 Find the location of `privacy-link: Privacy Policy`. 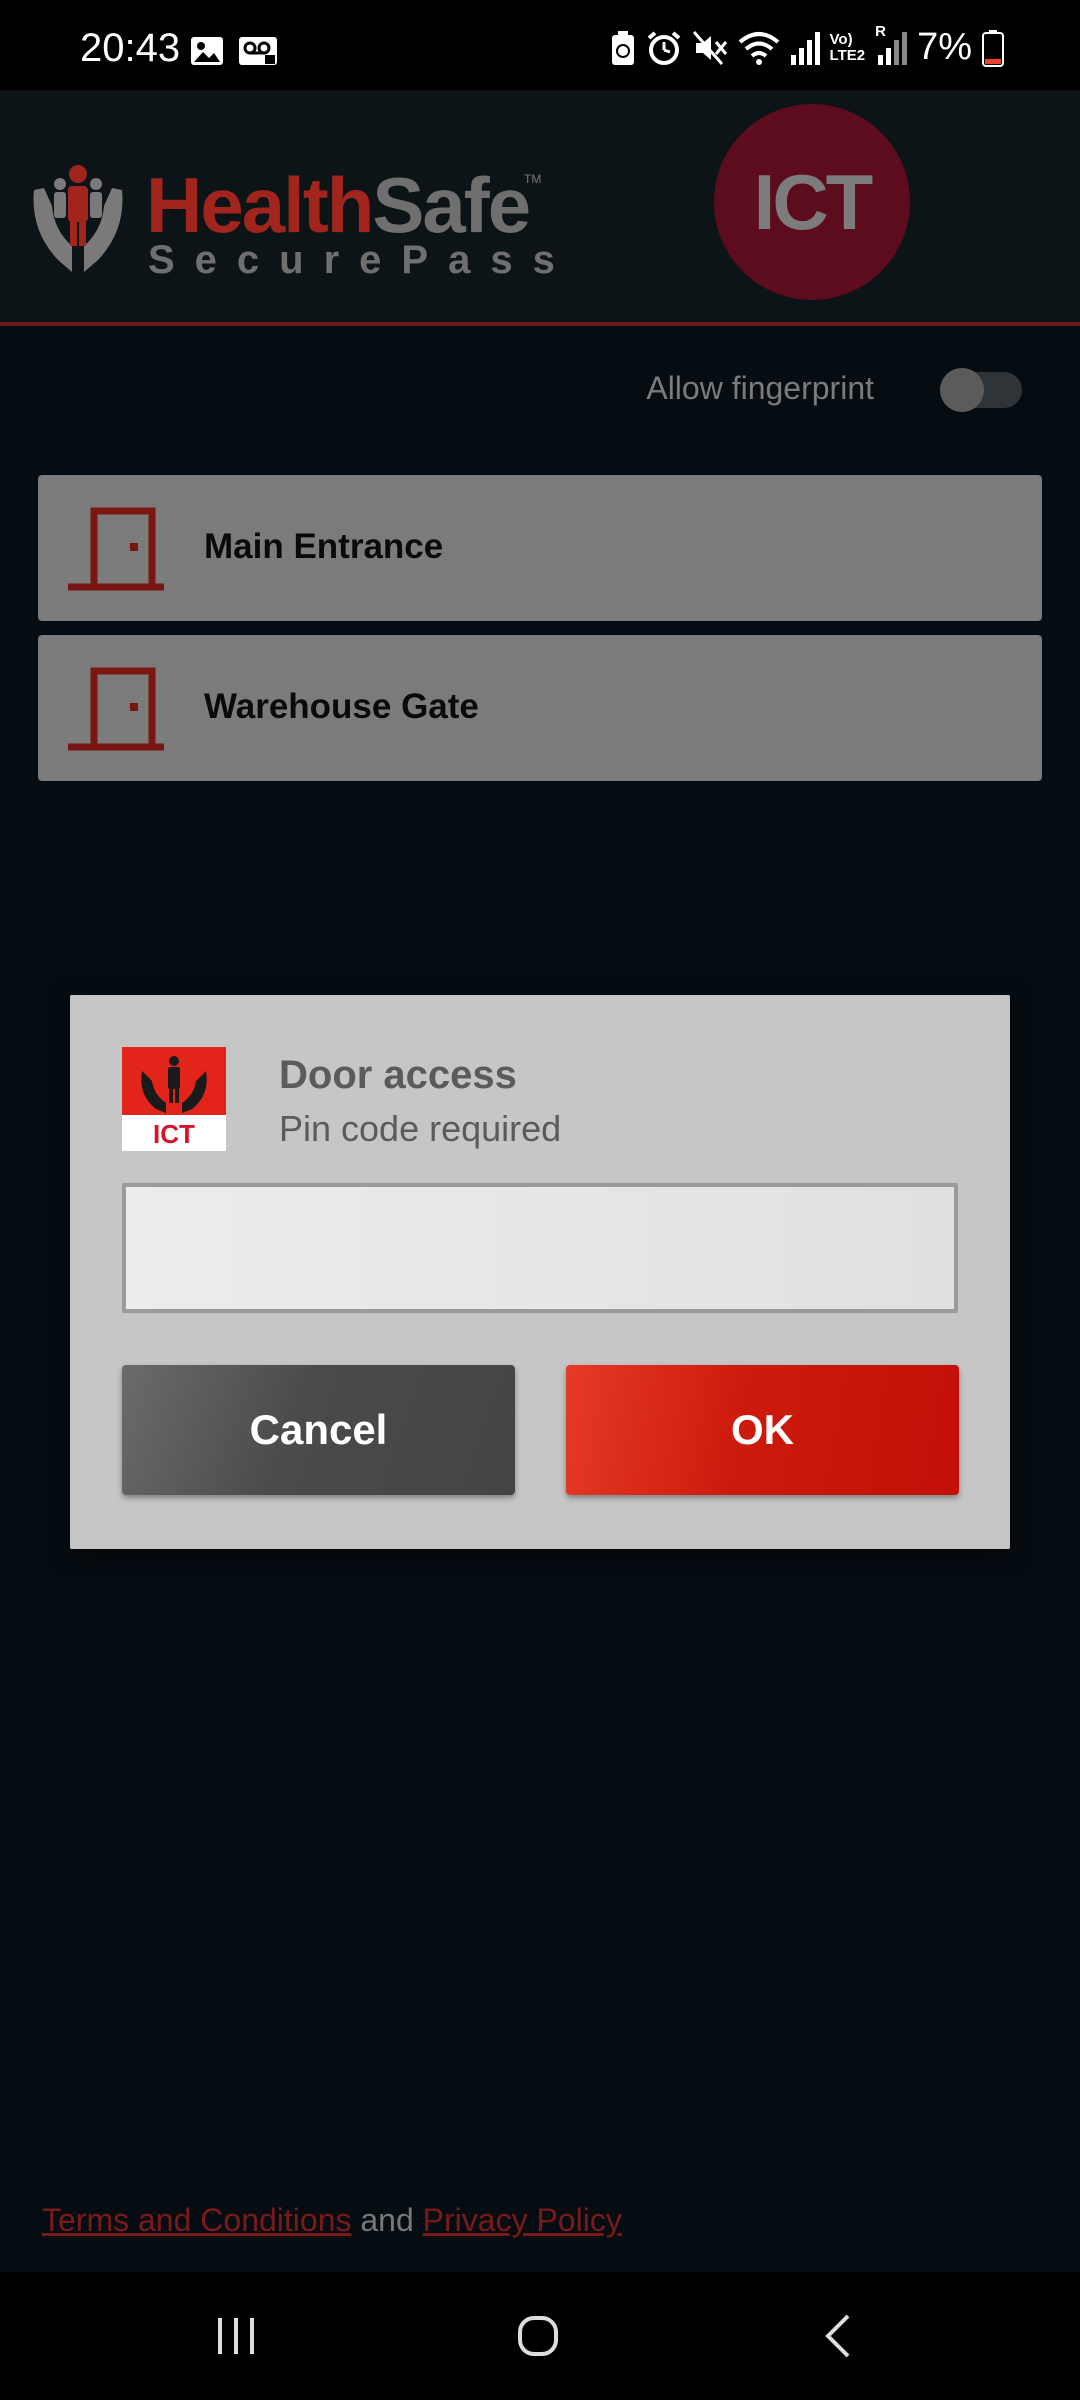

privacy-link: Privacy Policy is located at coordinates (522, 2220).